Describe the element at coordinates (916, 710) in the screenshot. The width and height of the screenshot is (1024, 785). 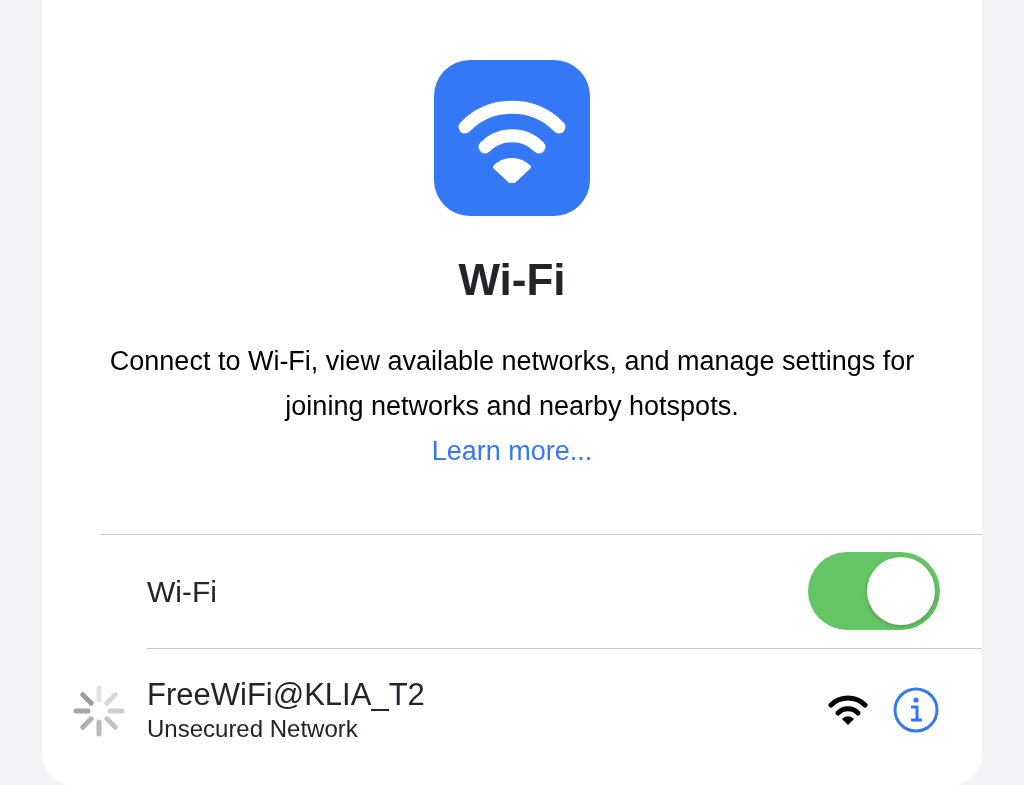
I see `info-icon` at that location.